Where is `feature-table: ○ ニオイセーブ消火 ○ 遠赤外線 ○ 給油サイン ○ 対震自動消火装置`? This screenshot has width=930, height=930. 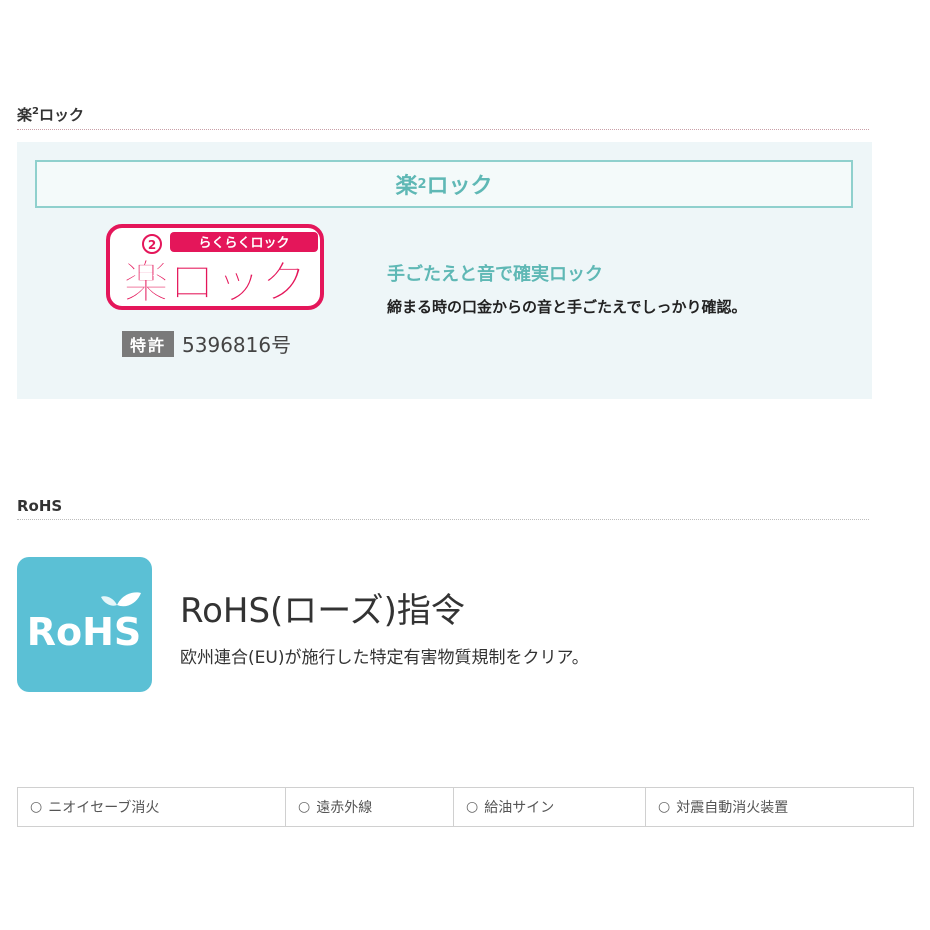
feature-table: ○ ニオイセーブ消火 ○ 遠赤外線 ○ 給油サイン ○ 対震自動消火装置 is located at coordinates (465, 807).